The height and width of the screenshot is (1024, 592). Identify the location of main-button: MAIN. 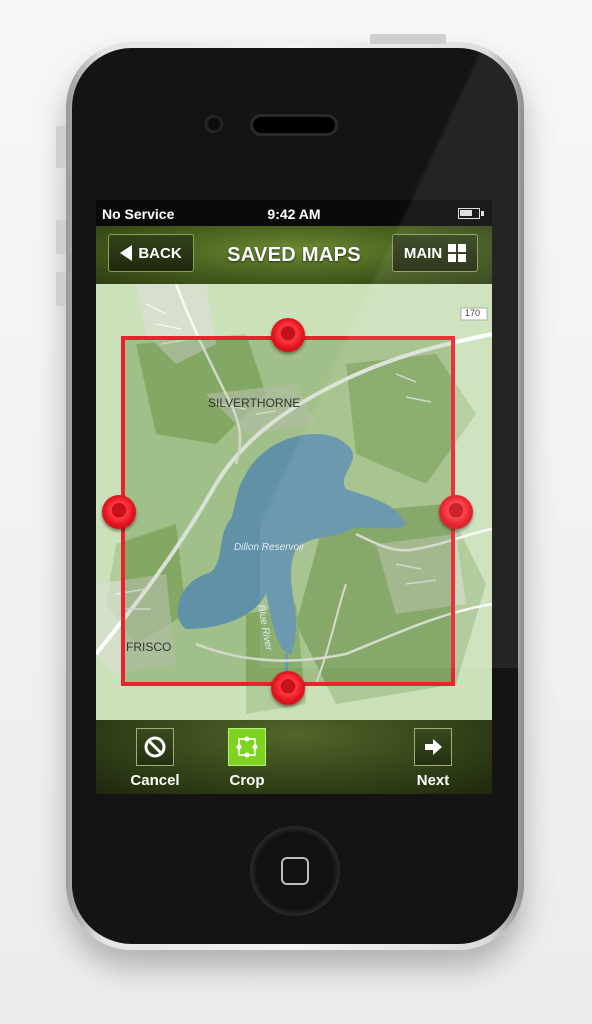
(435, 253).